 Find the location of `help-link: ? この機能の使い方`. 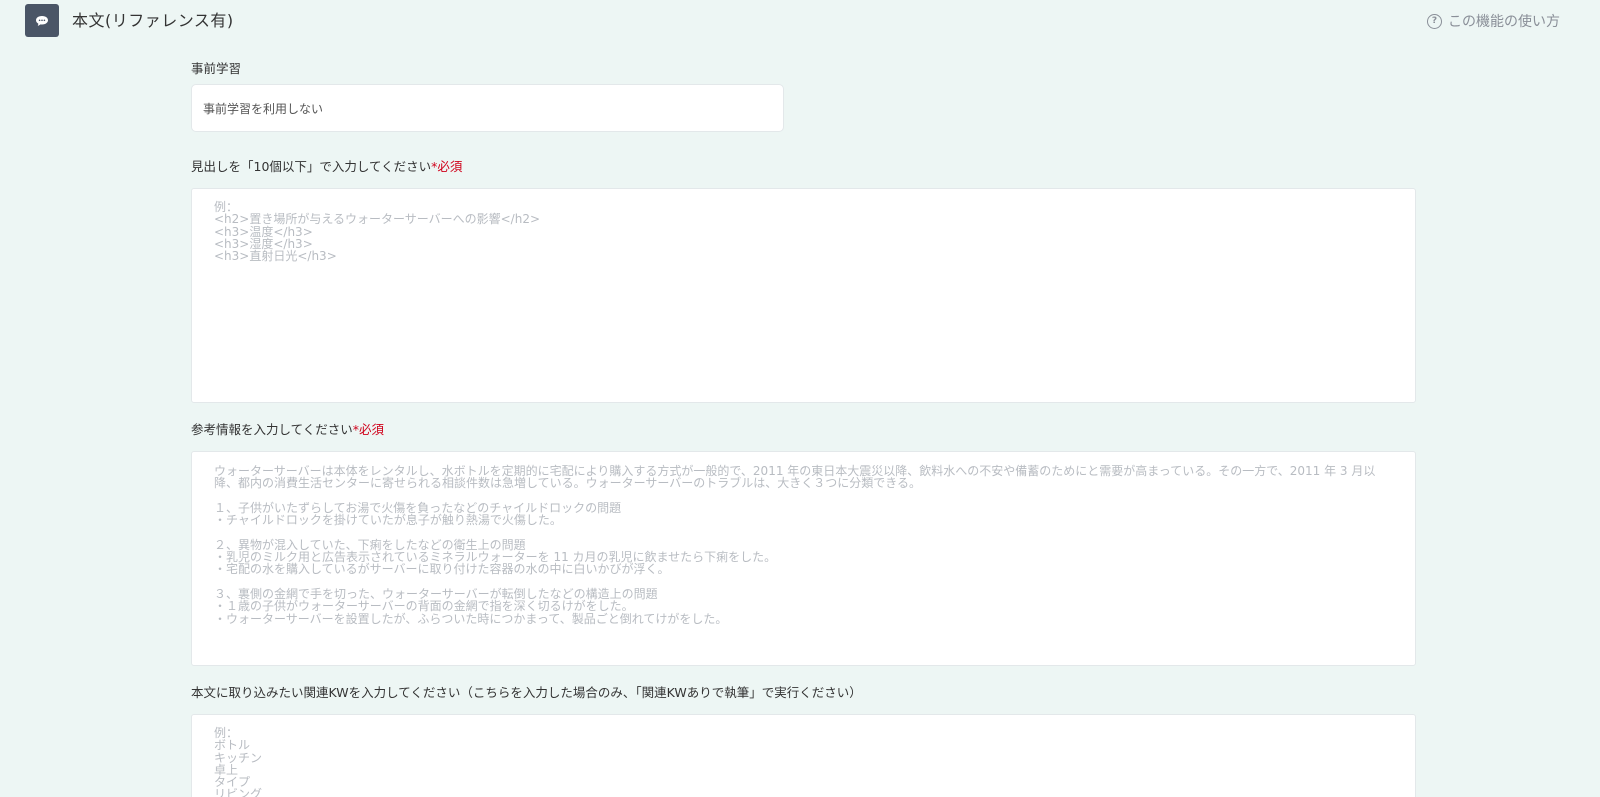

help-link: ? この機能の使い方 is located at coordinates (1493, 21).